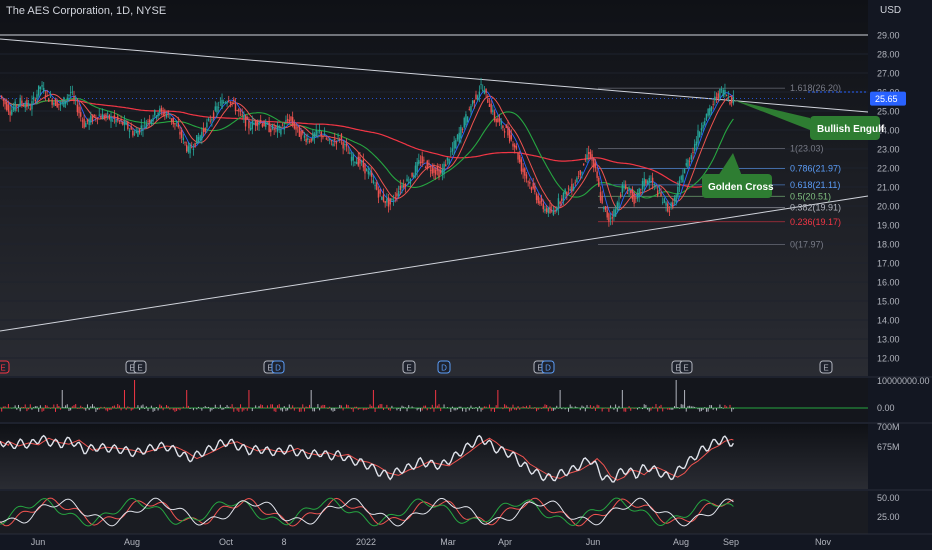 Image resolution: width=932 pixels, height=550 pixels. What do you see at coordinates (505, 542) in the screenshot?
I see `time-axis-tick-label: Apr` at bounding box center [505, 542].